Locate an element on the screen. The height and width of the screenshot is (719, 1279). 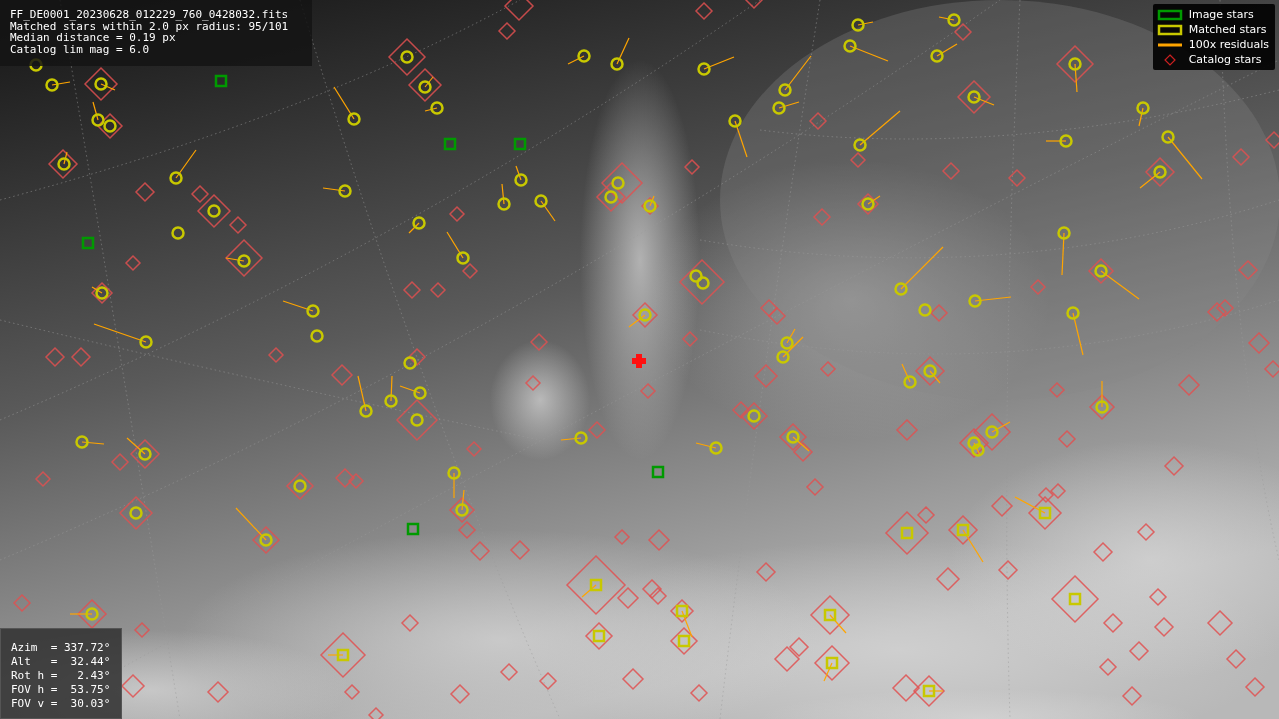
legend-label: Catalog stars is located at coordinates (1225, 60).